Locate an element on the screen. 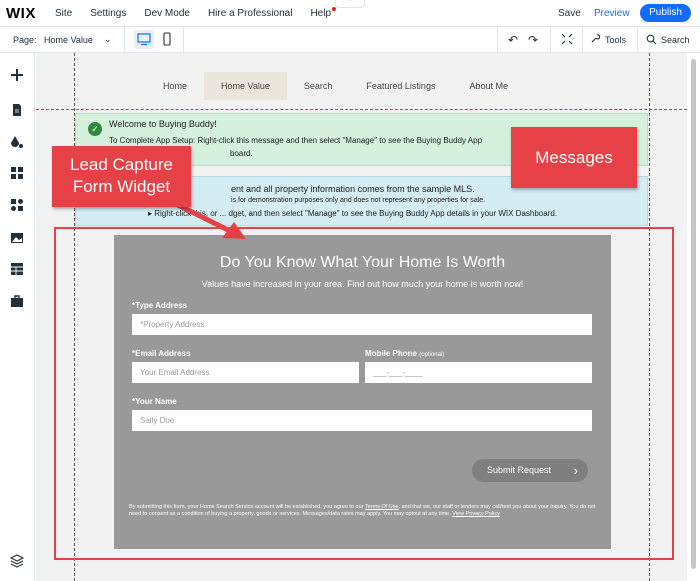  media-icon is located at coordinates (17, 238).